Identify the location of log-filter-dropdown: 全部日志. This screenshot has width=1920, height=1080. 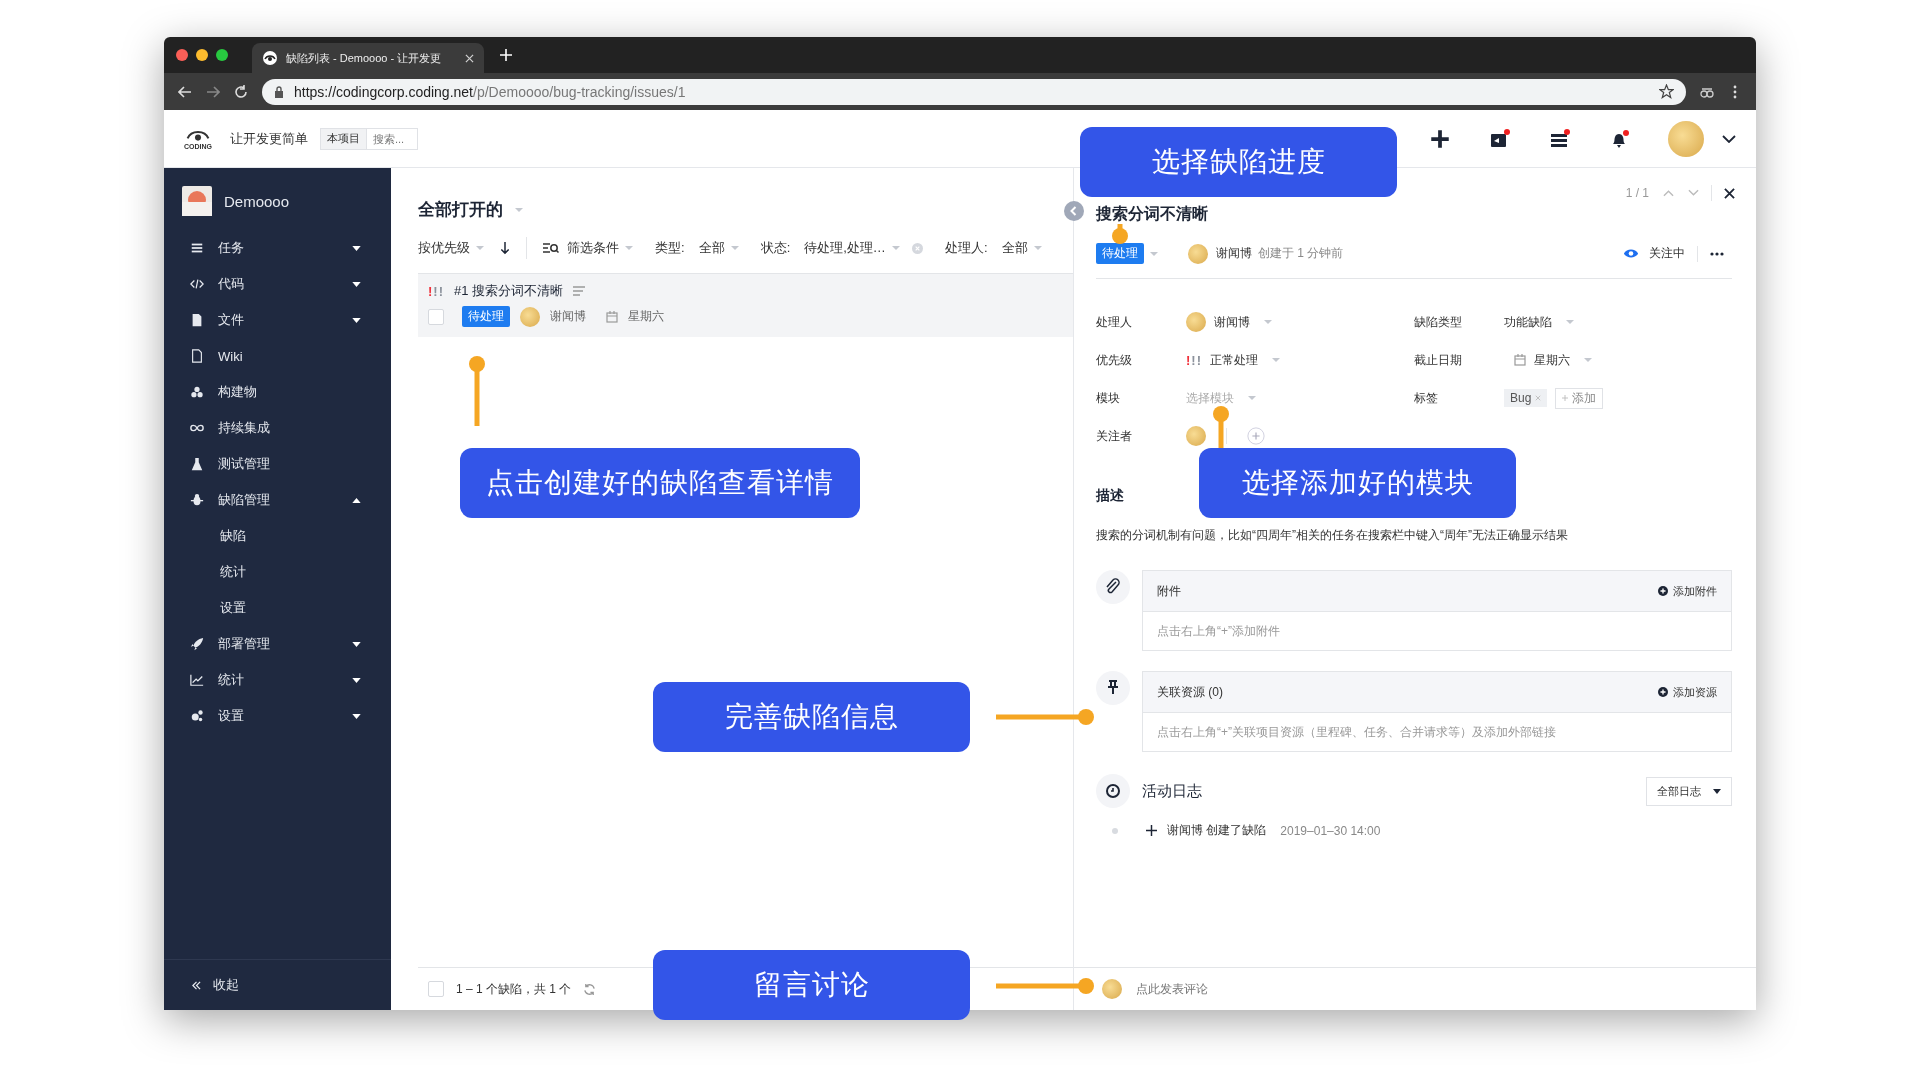
(1689, 791).